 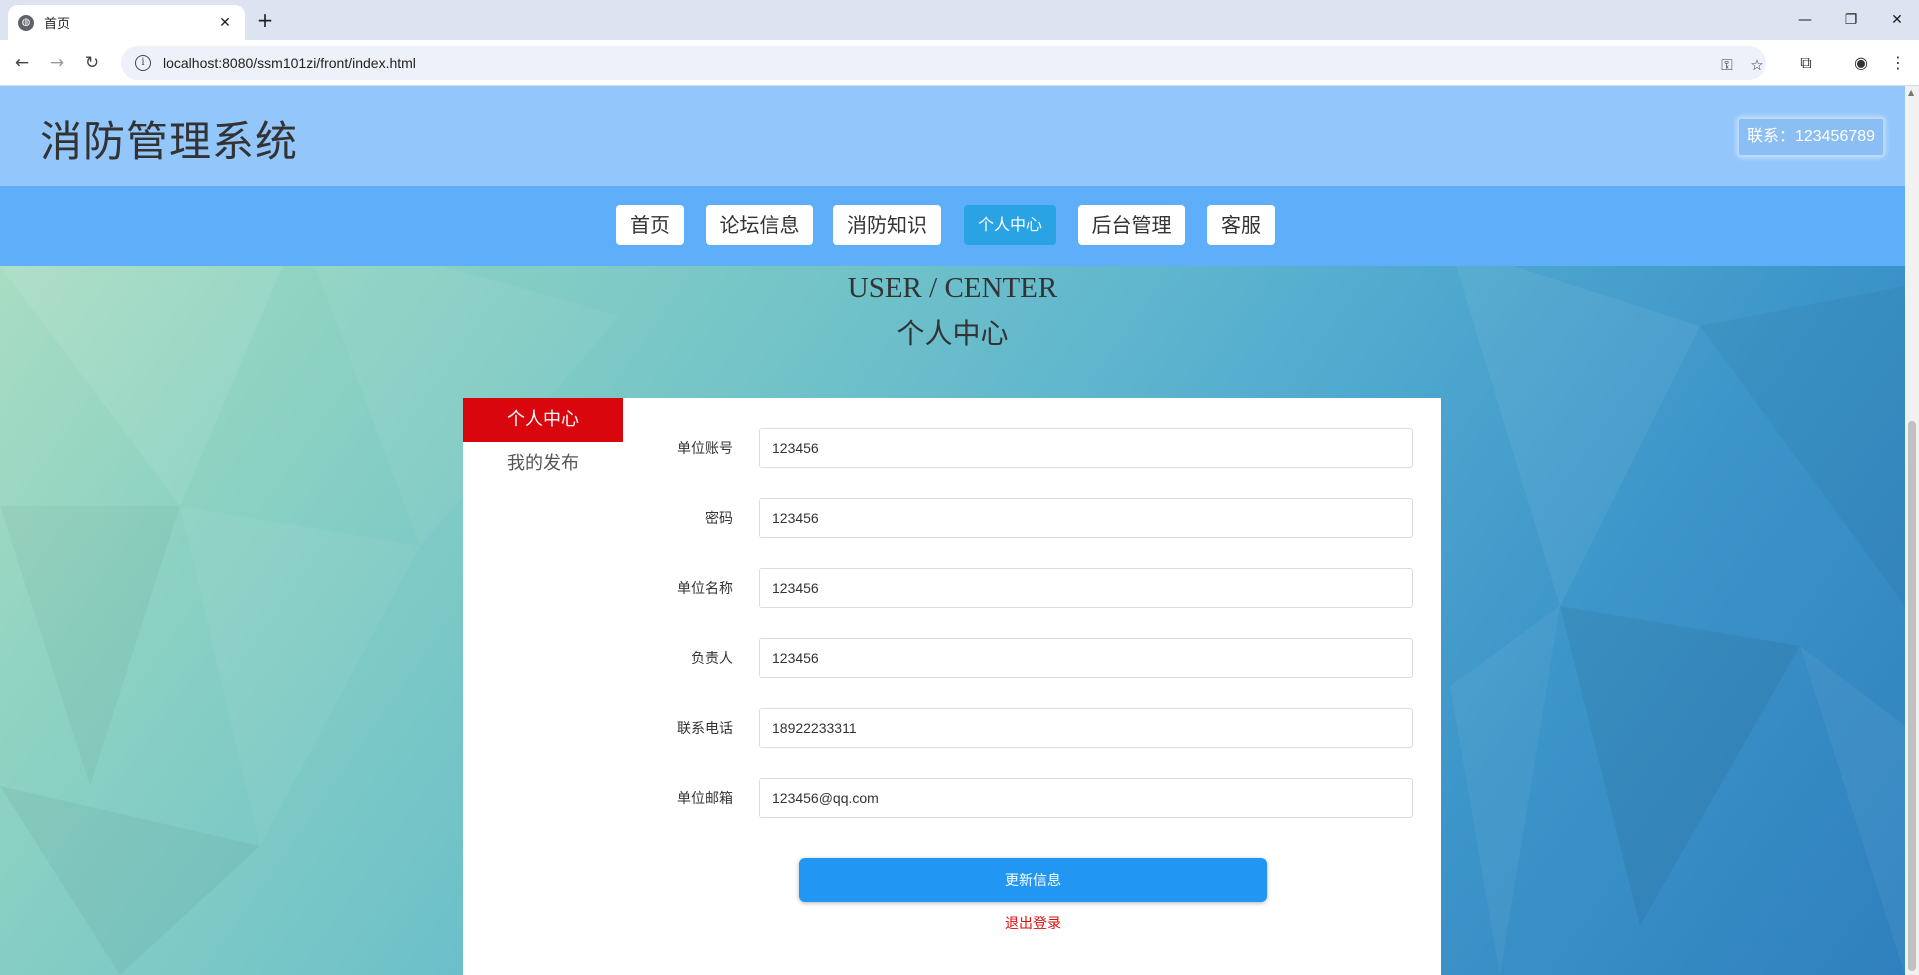 What do you see at coordinates (1086, 448) in the screenshot?
I see `account-field` at bounding box center [1086, 448].